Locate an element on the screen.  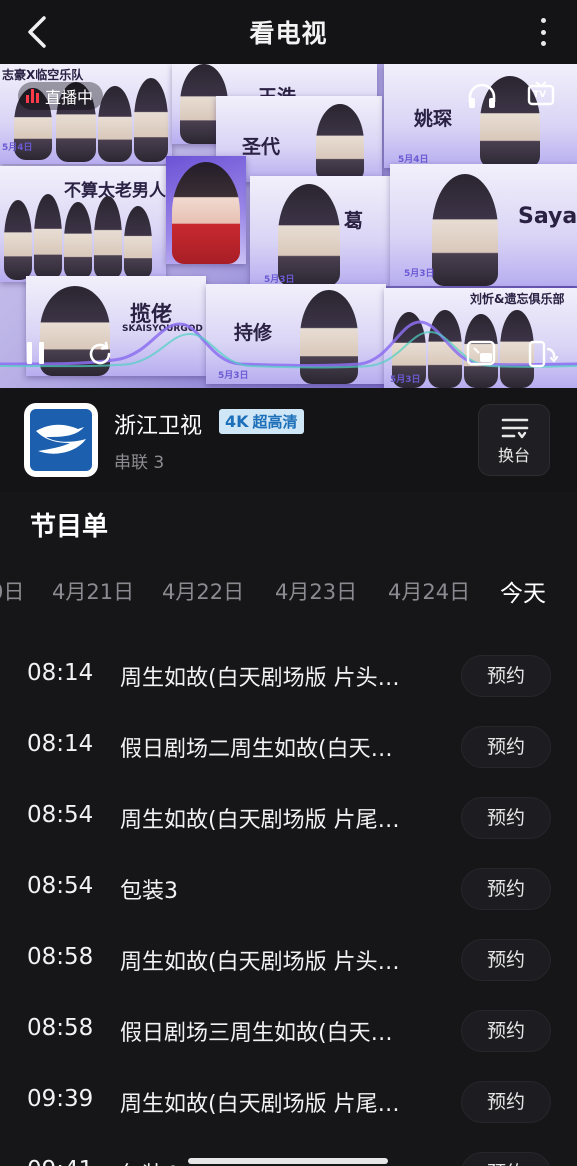
date-tab-today: 今天 is located at coordinates (523, 591).